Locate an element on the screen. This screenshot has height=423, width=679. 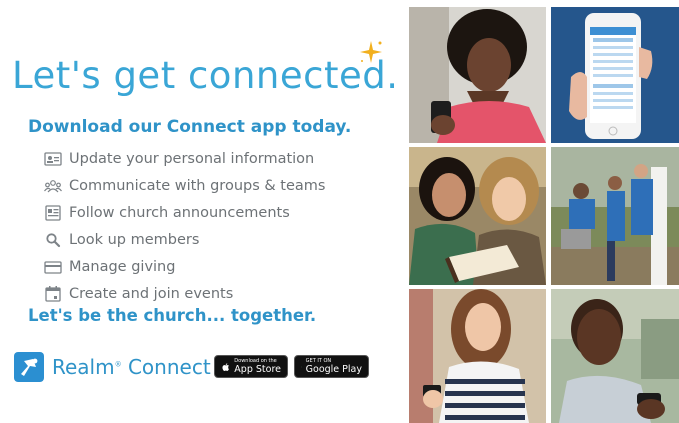
google-play-badge: GET IT ON Google Play is located at coordinates (331, 366).